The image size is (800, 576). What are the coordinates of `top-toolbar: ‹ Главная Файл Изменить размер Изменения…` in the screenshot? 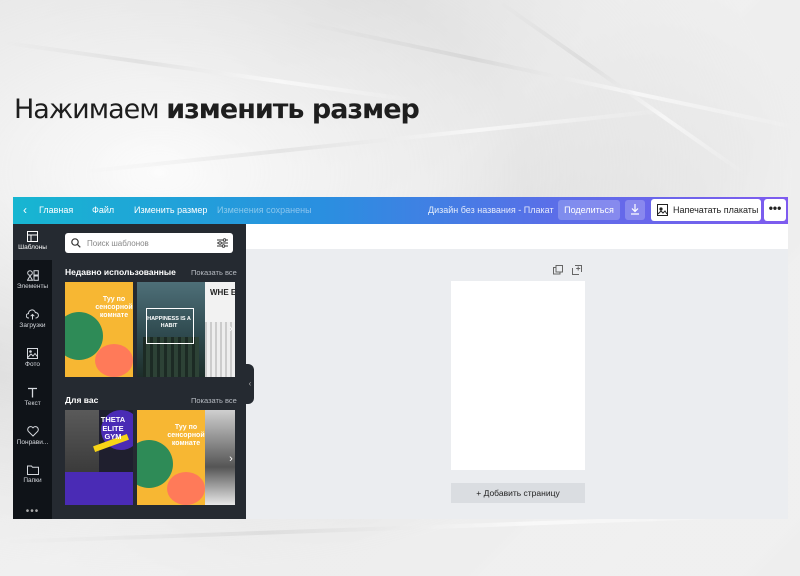 It's located at (400, 210).